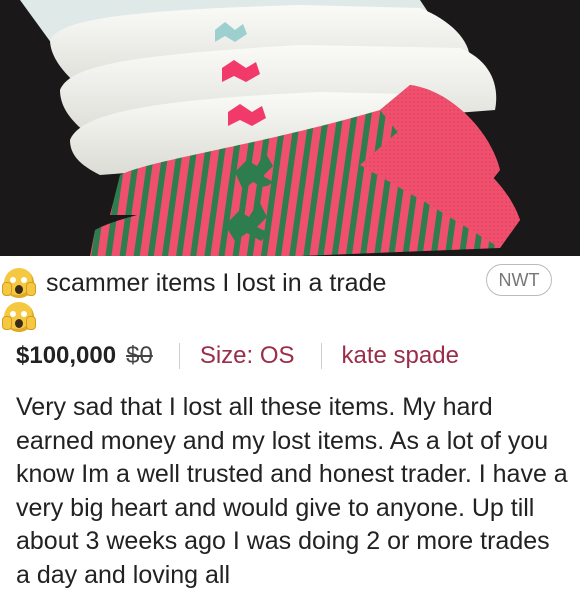 The image size is (580, 592). I want to click on original-price: $0, so click(139, 355).